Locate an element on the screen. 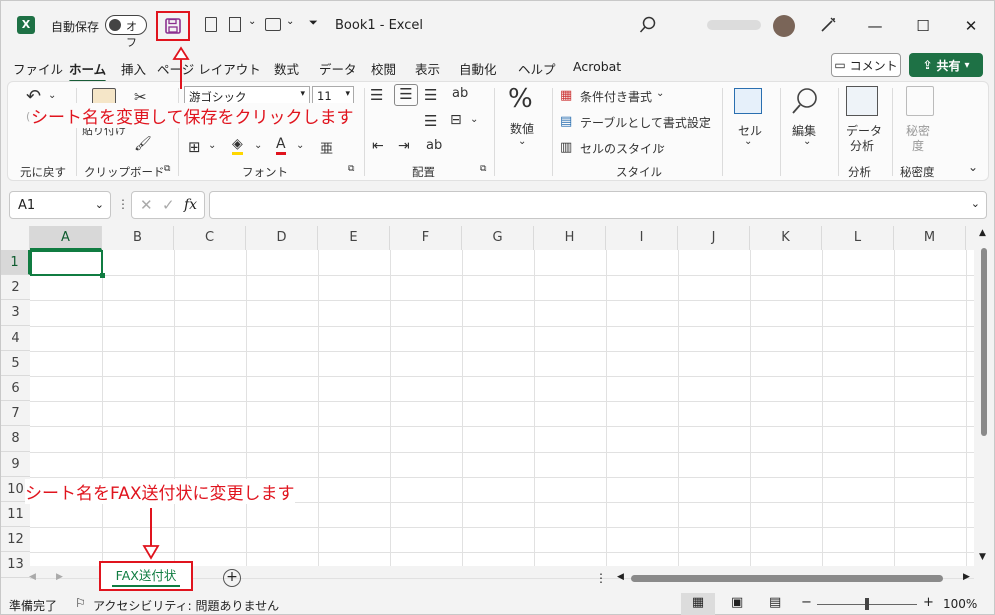 The width and height of the screenshot is (995, 615). phonetic-icon: 亜 is located at coordinates (326, 147).